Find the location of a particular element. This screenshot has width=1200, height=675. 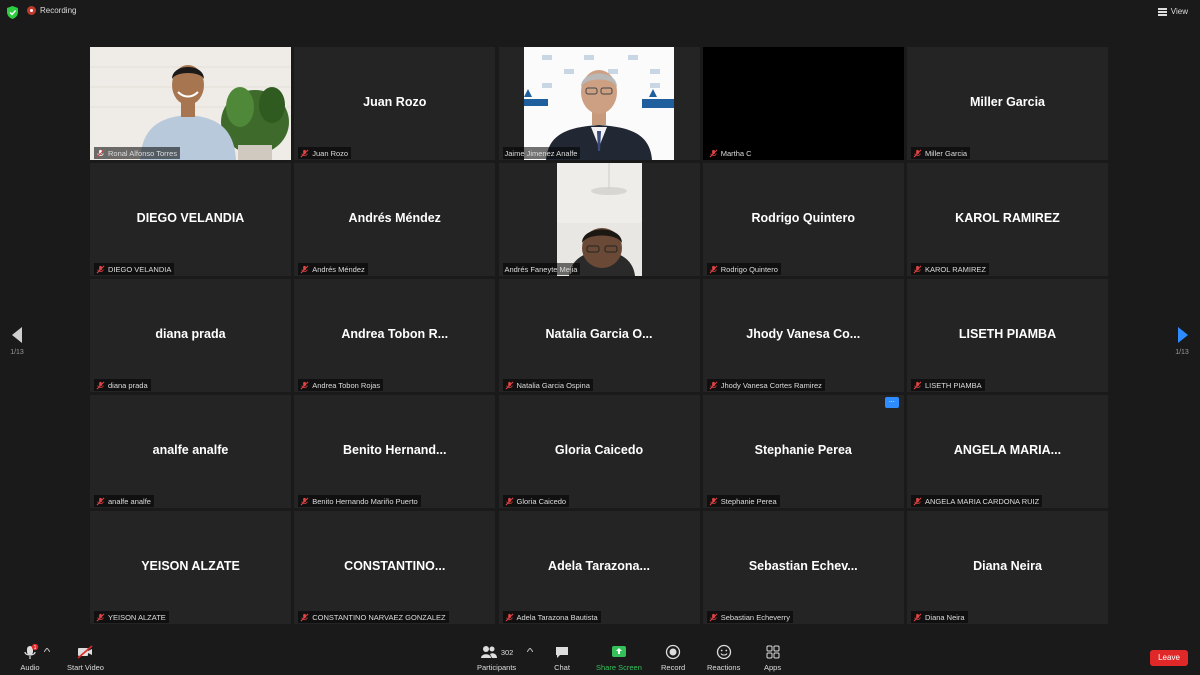

participant-tile: Andrés Méndez Andrés Méndez is located at coordinates (395, 219).